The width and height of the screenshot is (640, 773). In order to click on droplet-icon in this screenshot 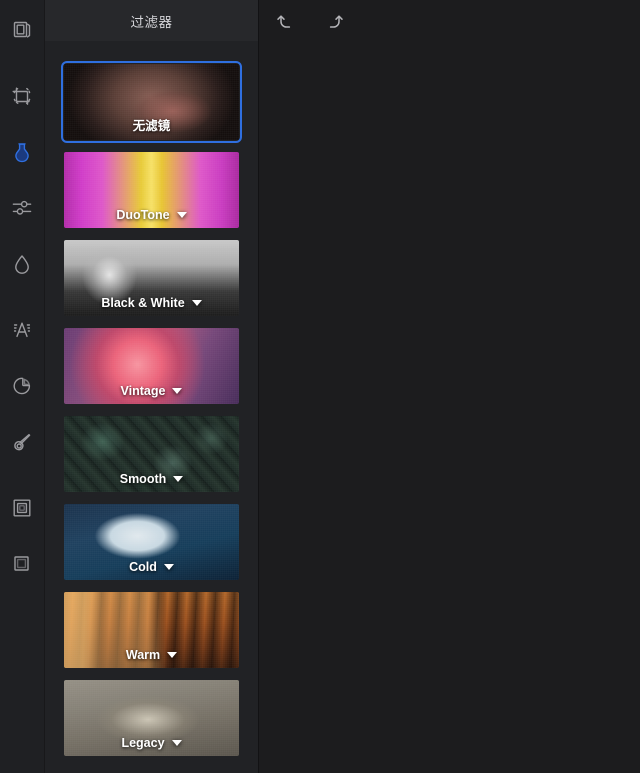, I will do `click(22, 264)`.